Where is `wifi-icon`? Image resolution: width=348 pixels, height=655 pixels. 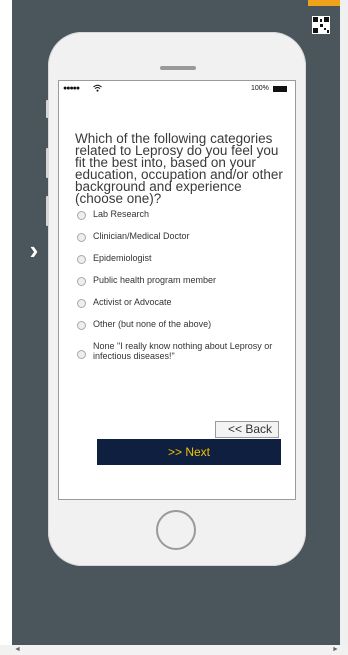 wifi-icon is located at coordinates (97, 88).